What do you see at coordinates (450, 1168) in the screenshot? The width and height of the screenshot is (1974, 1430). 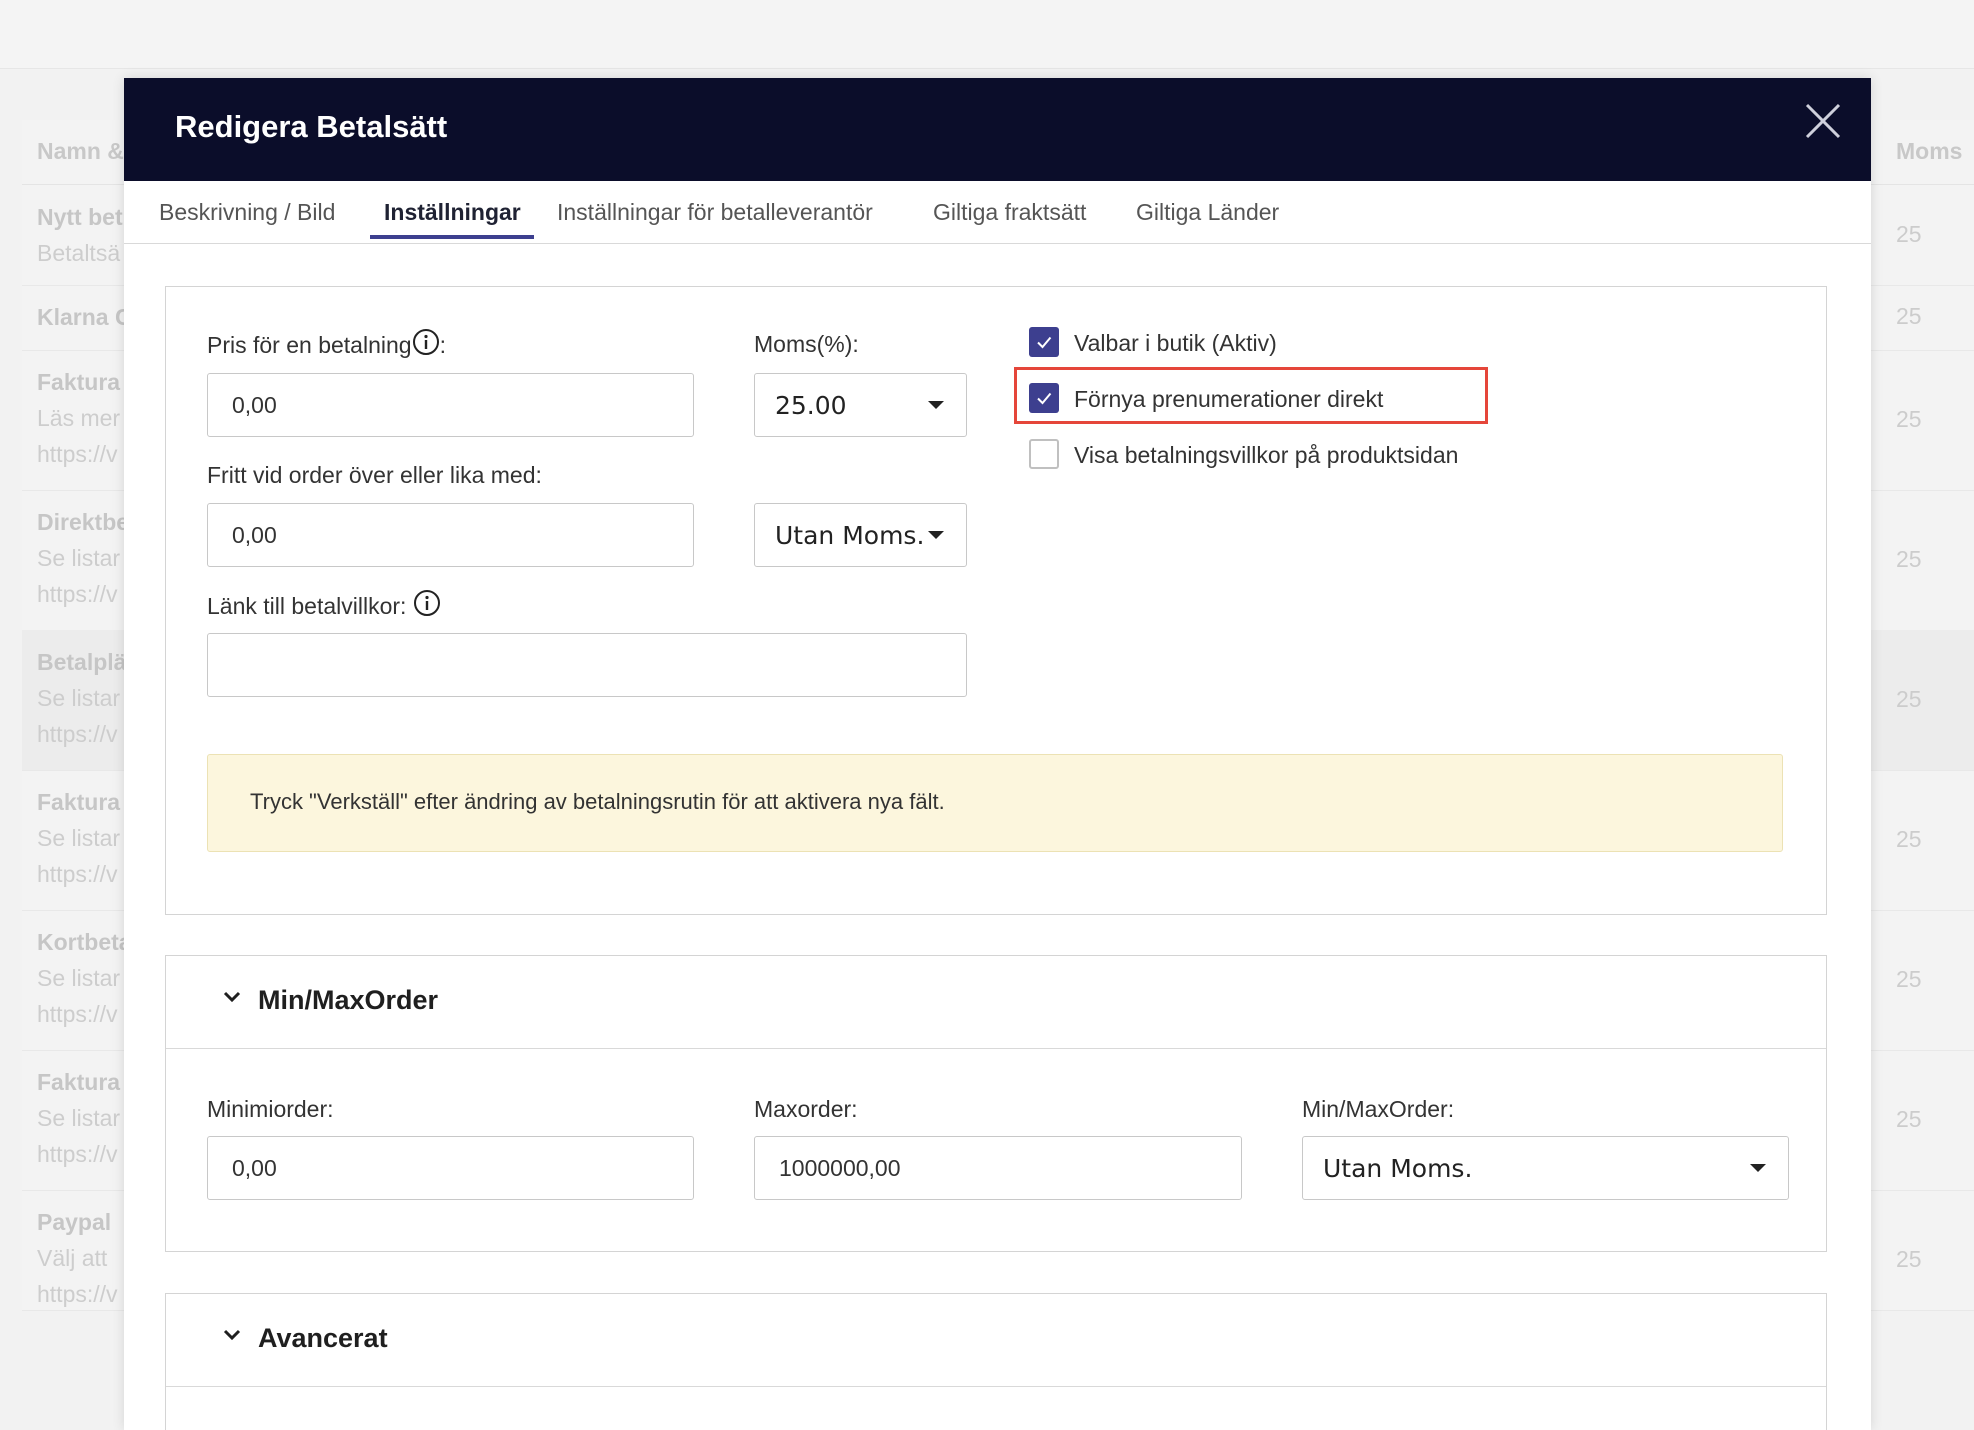 I see `min-order-input` at bounding box center [450, 1168].